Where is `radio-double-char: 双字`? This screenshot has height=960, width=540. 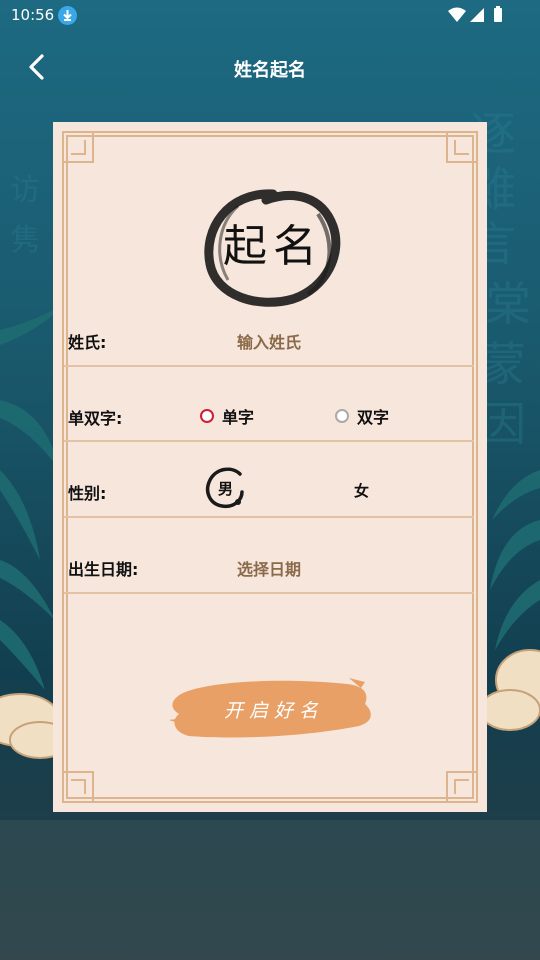
radio-double-char: 双字 is located at coordinates (362, 416).